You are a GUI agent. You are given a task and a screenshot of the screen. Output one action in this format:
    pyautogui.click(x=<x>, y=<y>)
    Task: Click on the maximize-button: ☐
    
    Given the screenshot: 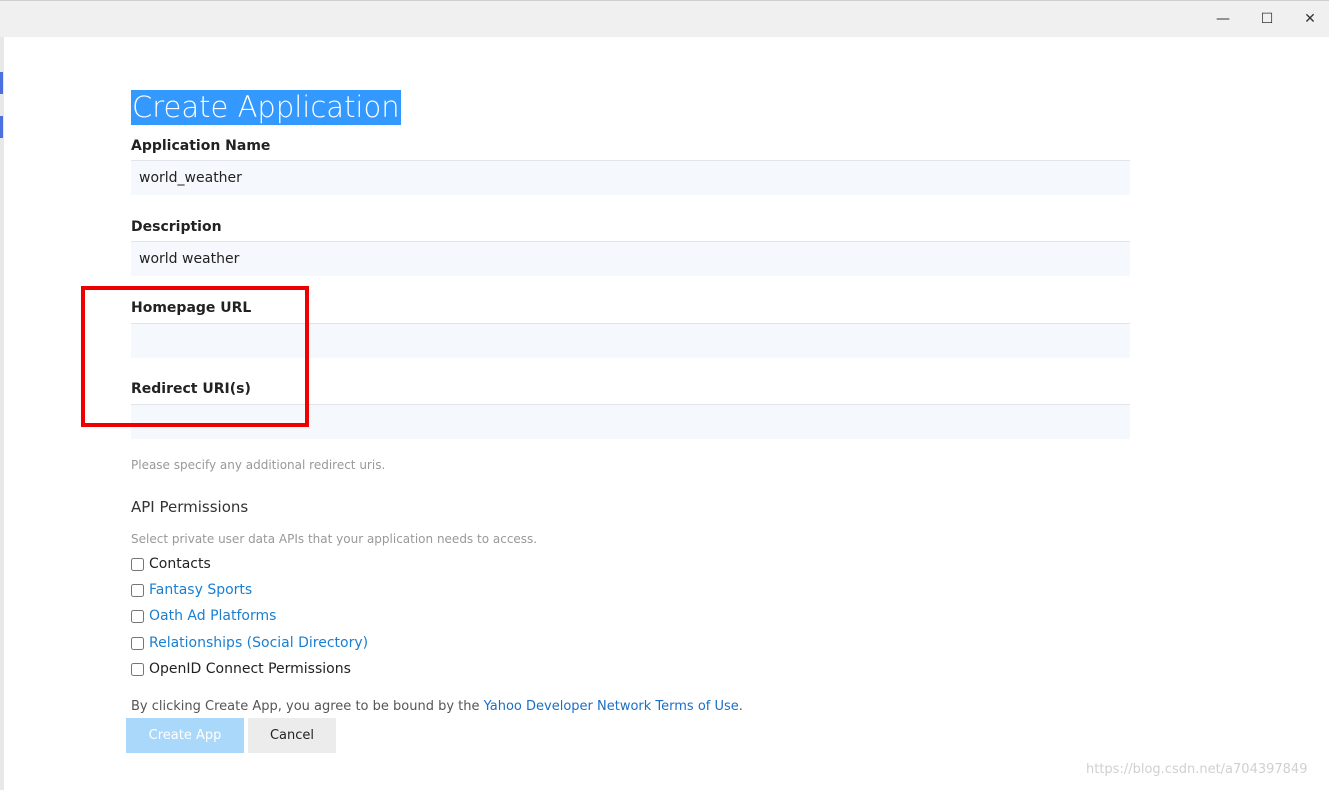 What is the action you would take?
    pyautogui.click(x=1267, y=19)
    